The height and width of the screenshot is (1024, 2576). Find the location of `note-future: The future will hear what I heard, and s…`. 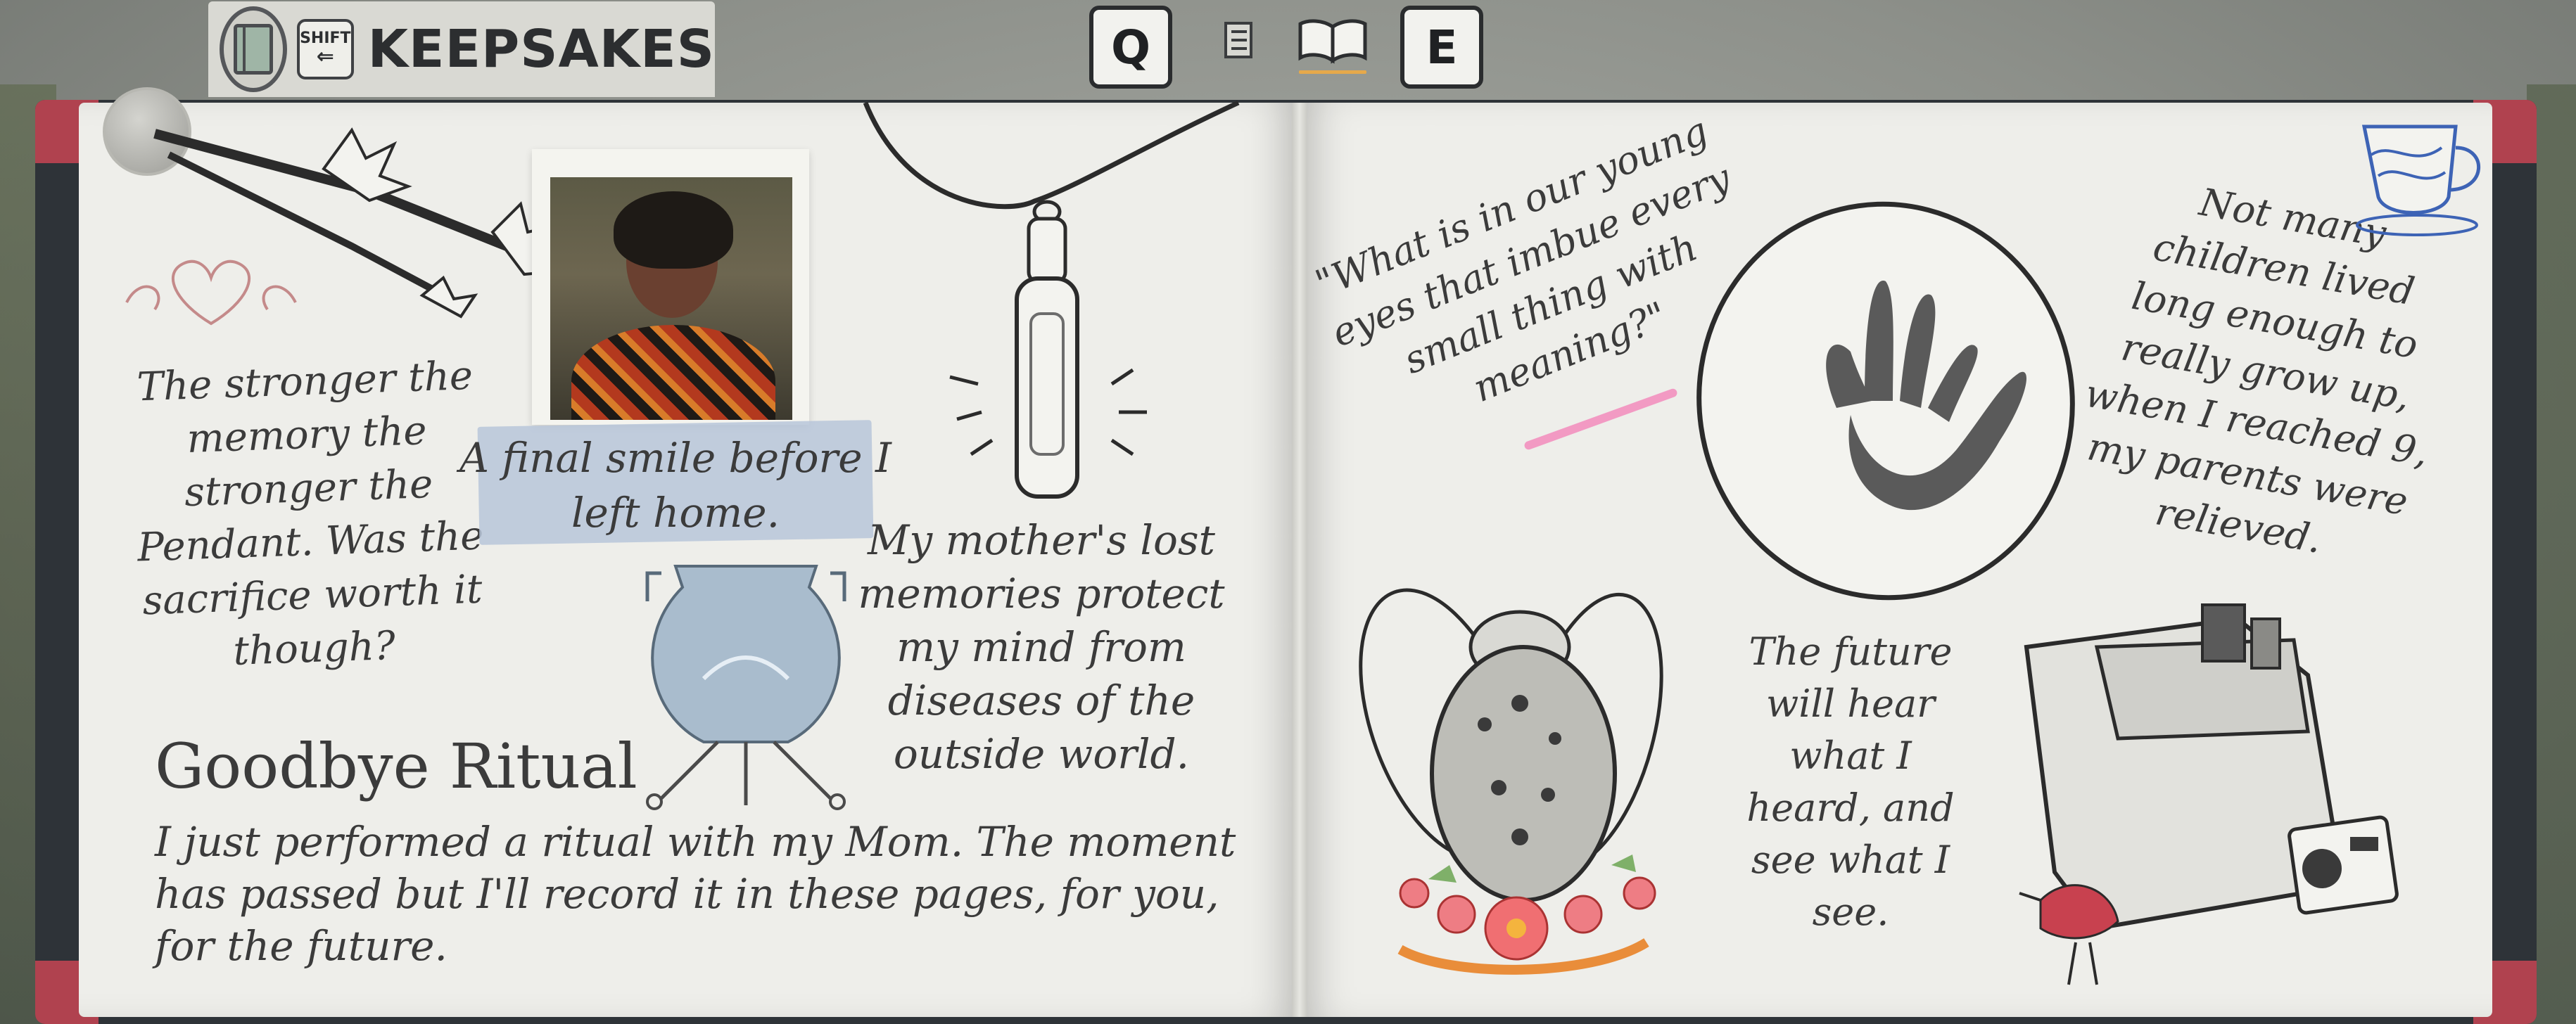

note-future: The future will hear what I heard, and s… is located at coordinates (1850, 782).